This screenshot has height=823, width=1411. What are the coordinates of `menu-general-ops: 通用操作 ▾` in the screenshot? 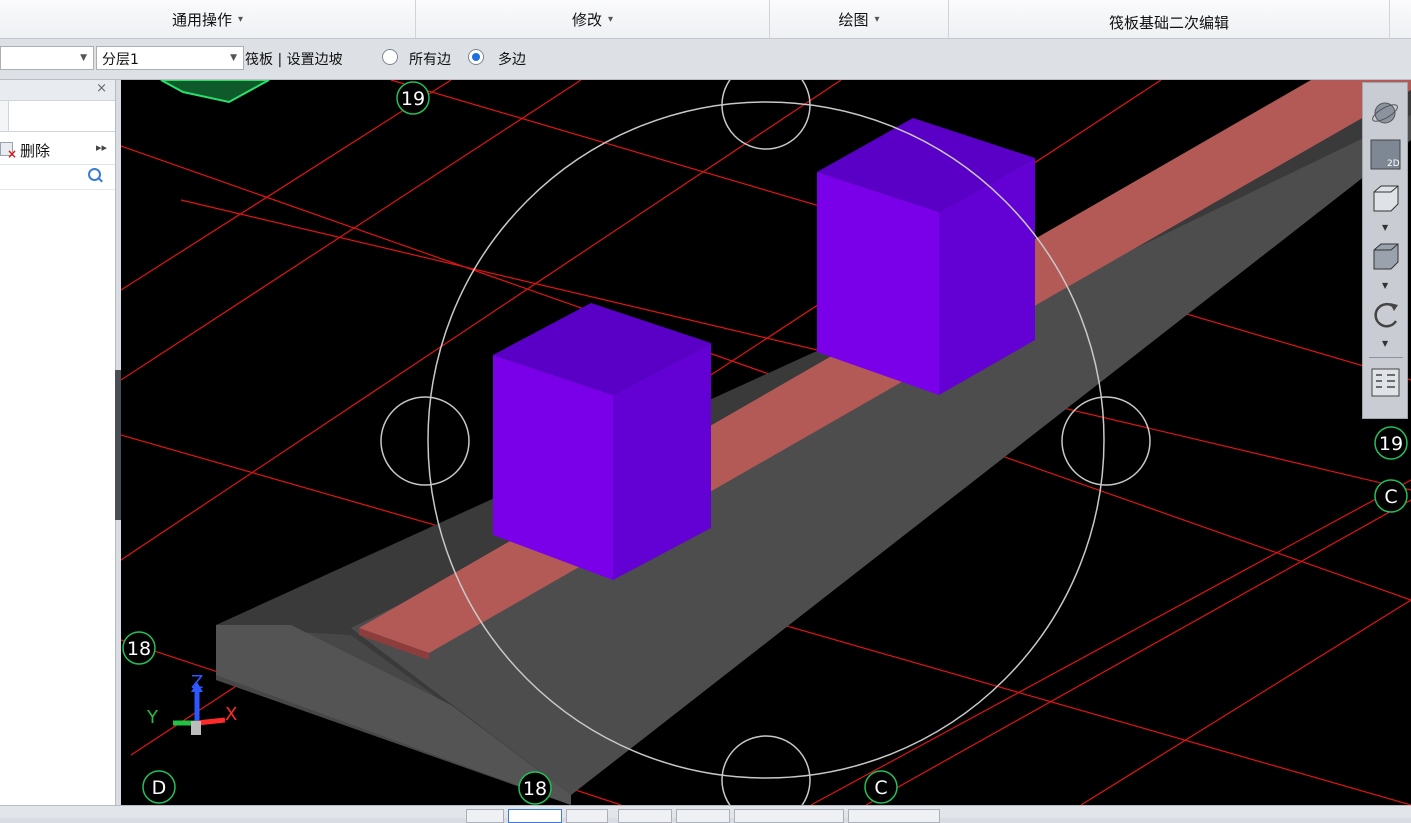 It's located at (208, 19).